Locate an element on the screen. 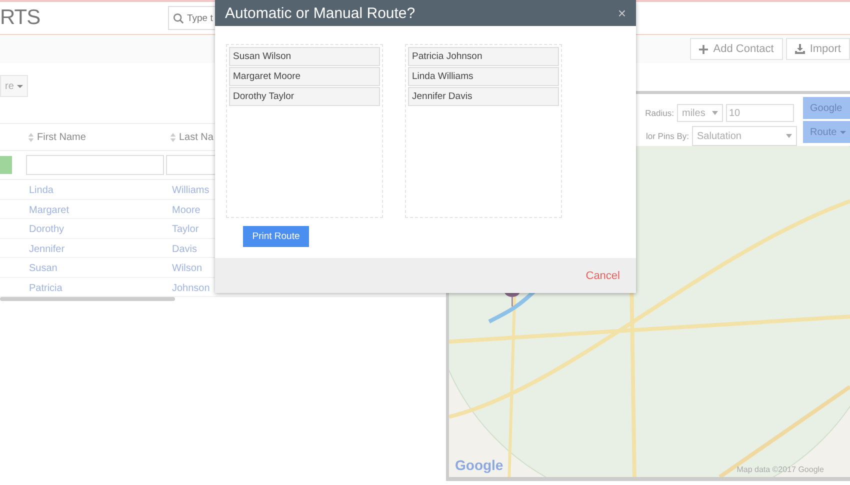 The width and height of the screenshot is (850, 485). download-icon is located at coordinates (799, 49).